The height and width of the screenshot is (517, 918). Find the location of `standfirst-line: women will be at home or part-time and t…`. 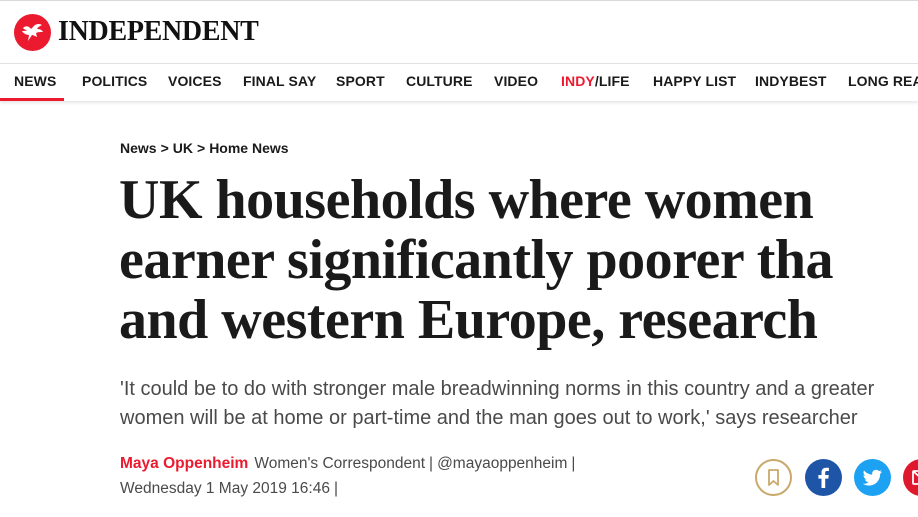

standfirst-line: women will be at home or part-time and t… is located at coordinates (489, 418).